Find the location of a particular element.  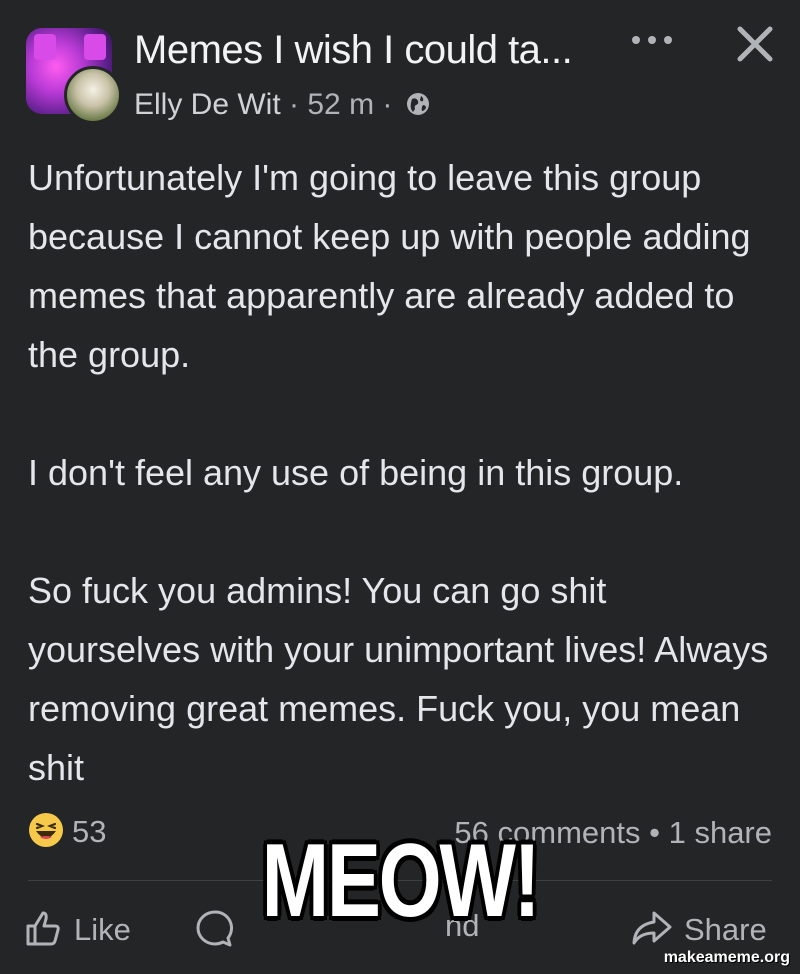

close-icon is located at coordinates (755, 46).